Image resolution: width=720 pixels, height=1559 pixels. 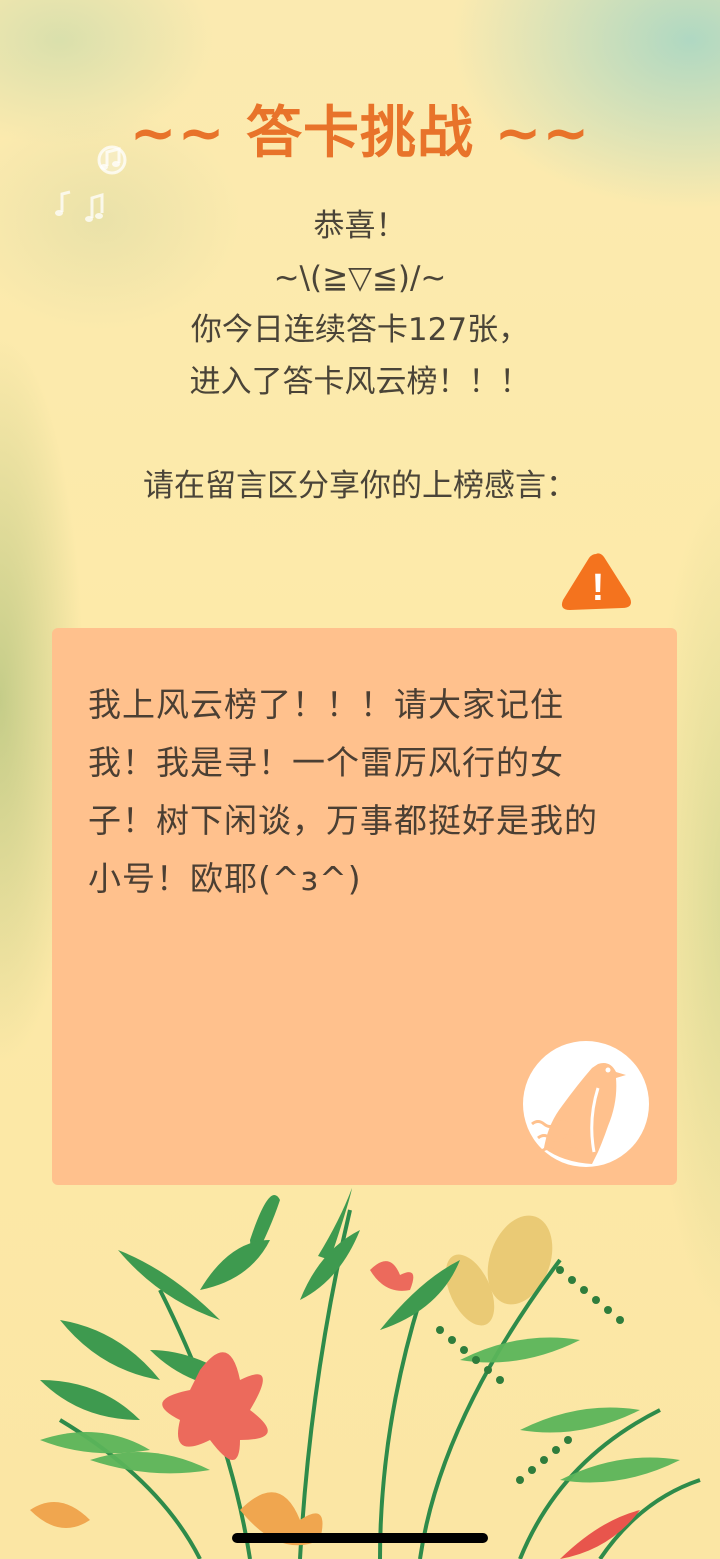 What do you see at coordinates (360, 304) in the screenshot?
I see `congratulation-message: 恭喜！ ~\(≧▽≦)/~ 你今日连续答卡127张， 进入了答卡风云榜！！！` at bounding box center [360, 304].